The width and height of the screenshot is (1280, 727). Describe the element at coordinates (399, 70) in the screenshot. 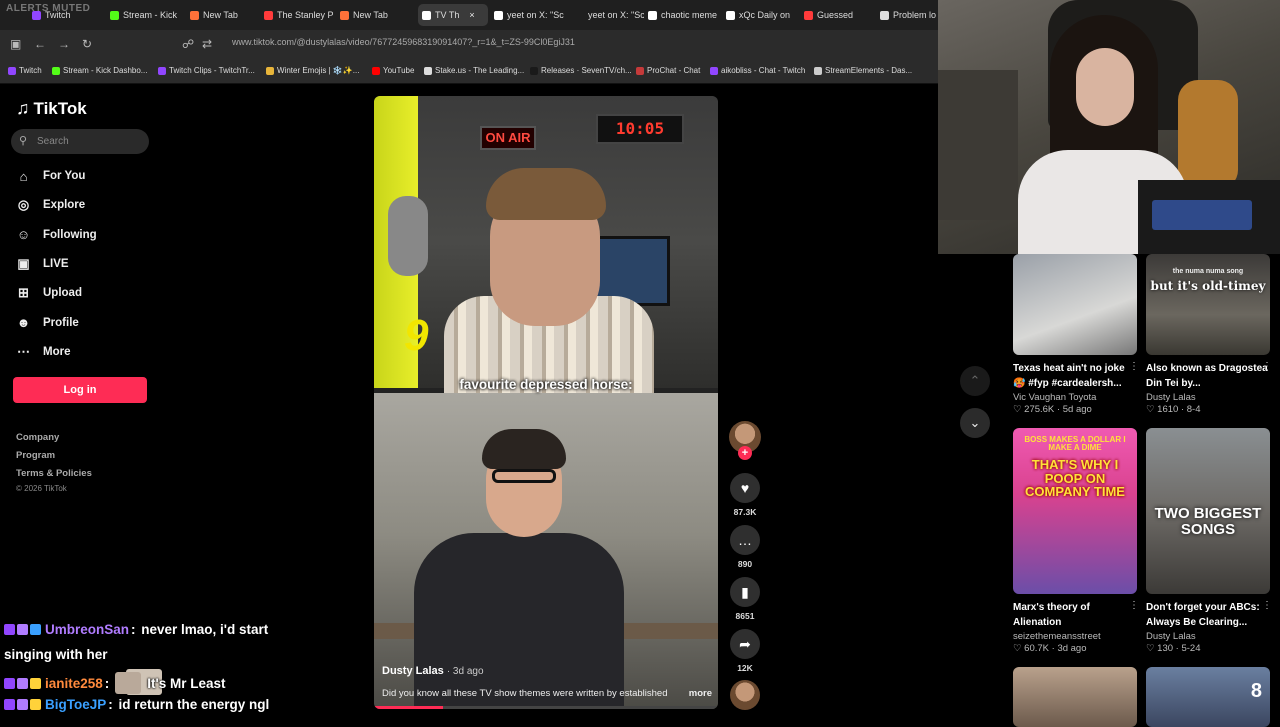

I see `bookmark-label: YouTube` at that location.